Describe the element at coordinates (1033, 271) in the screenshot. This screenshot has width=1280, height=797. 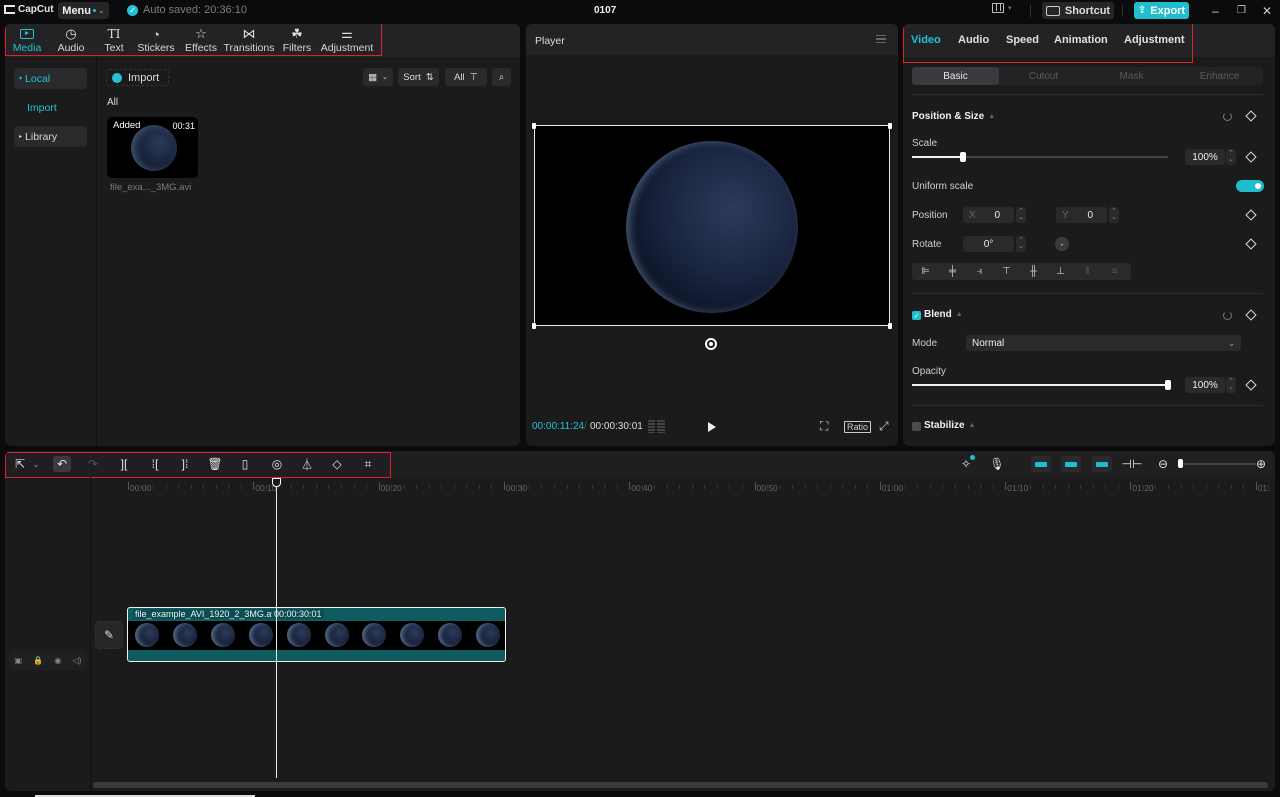
I see `align-center-v-icon: ╫` at that location.